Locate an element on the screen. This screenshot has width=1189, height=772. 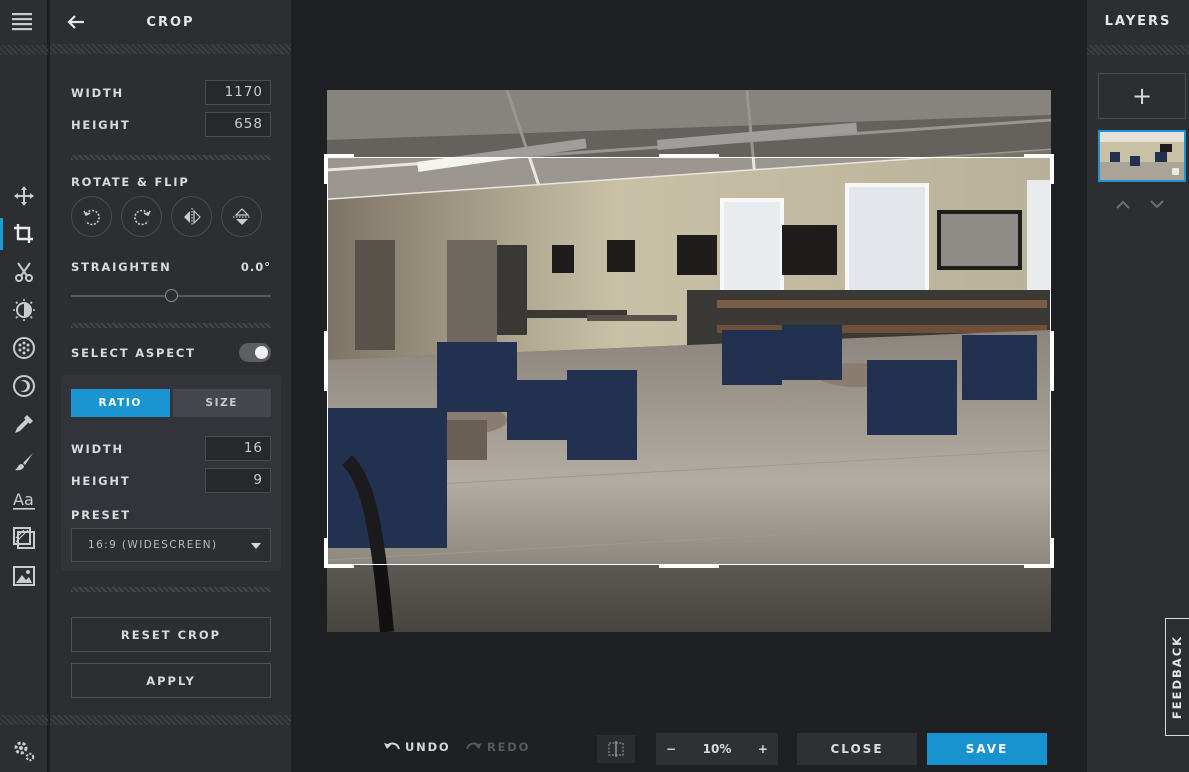
tab-ratio: RATIO is located at coordinates (120, 403).